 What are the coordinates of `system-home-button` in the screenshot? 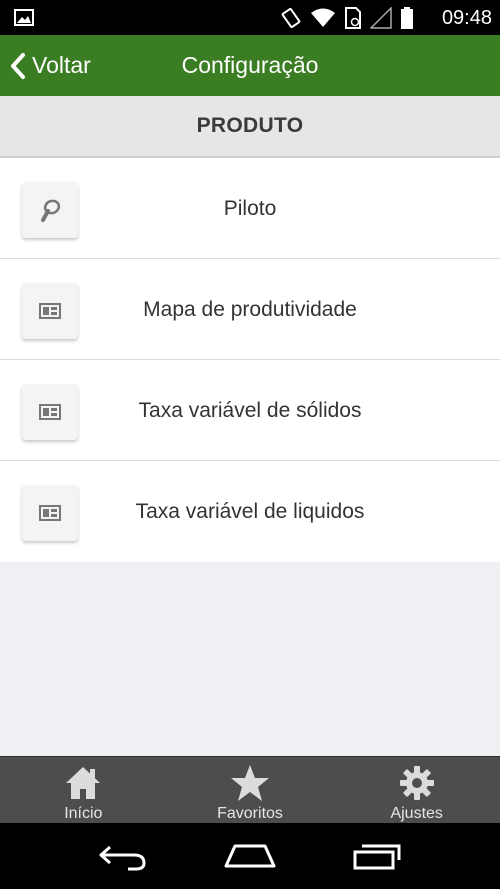 It's located at (250, 856).